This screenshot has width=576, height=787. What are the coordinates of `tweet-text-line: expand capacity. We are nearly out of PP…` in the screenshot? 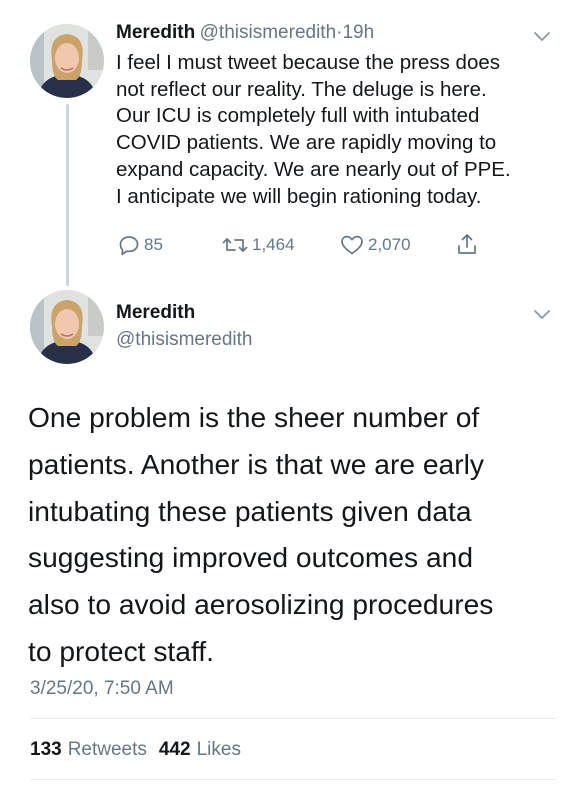 It's located at (313, 169).